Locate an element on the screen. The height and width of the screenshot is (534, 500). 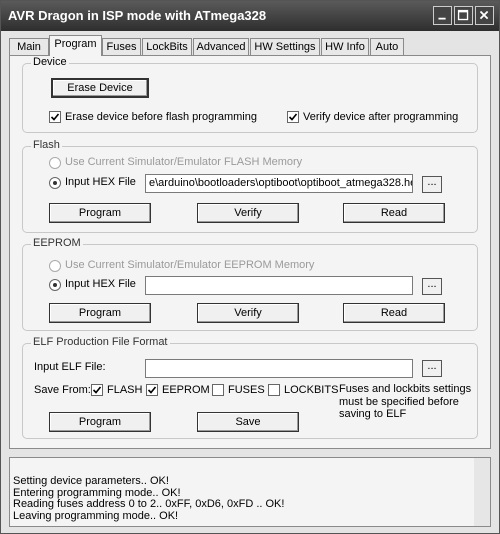
verify-after-checkbox is located at coordinates (293, 117).